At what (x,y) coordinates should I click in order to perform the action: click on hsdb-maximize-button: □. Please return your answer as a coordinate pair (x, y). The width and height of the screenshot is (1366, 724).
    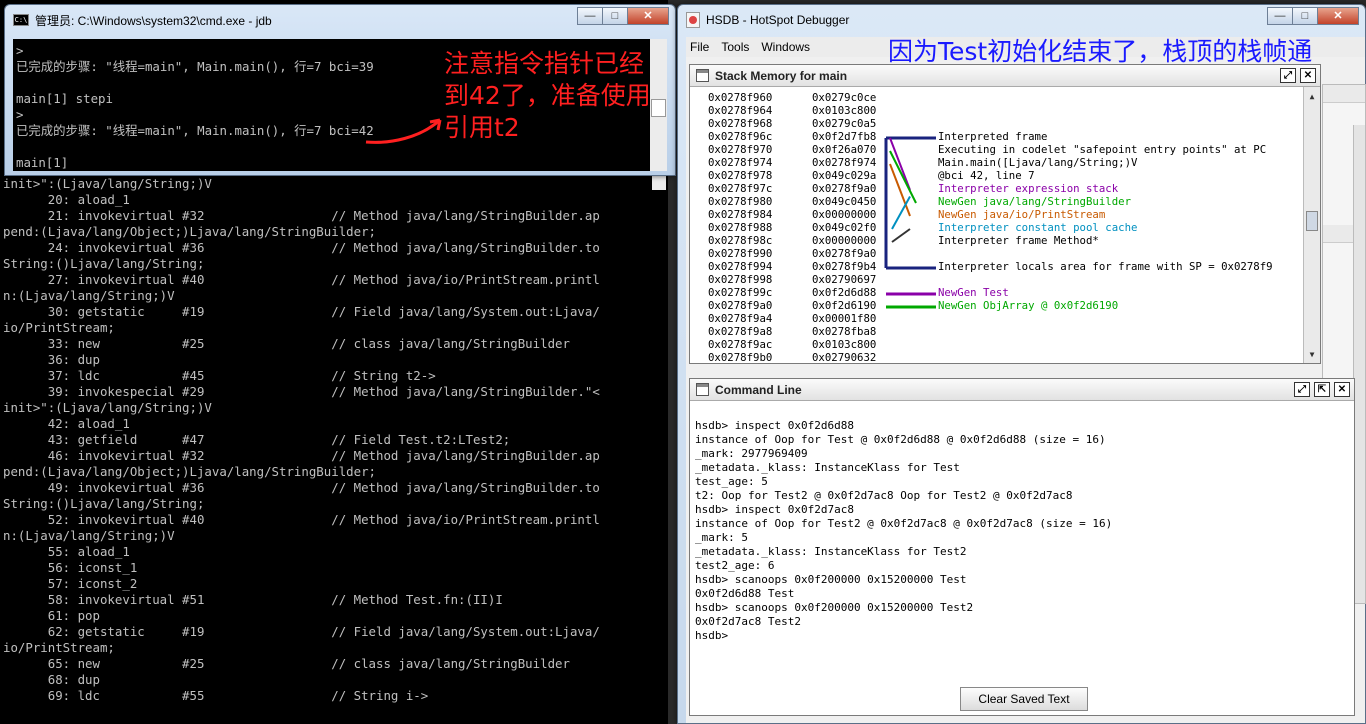
    Looking at the image, I should click on (1305, 16).